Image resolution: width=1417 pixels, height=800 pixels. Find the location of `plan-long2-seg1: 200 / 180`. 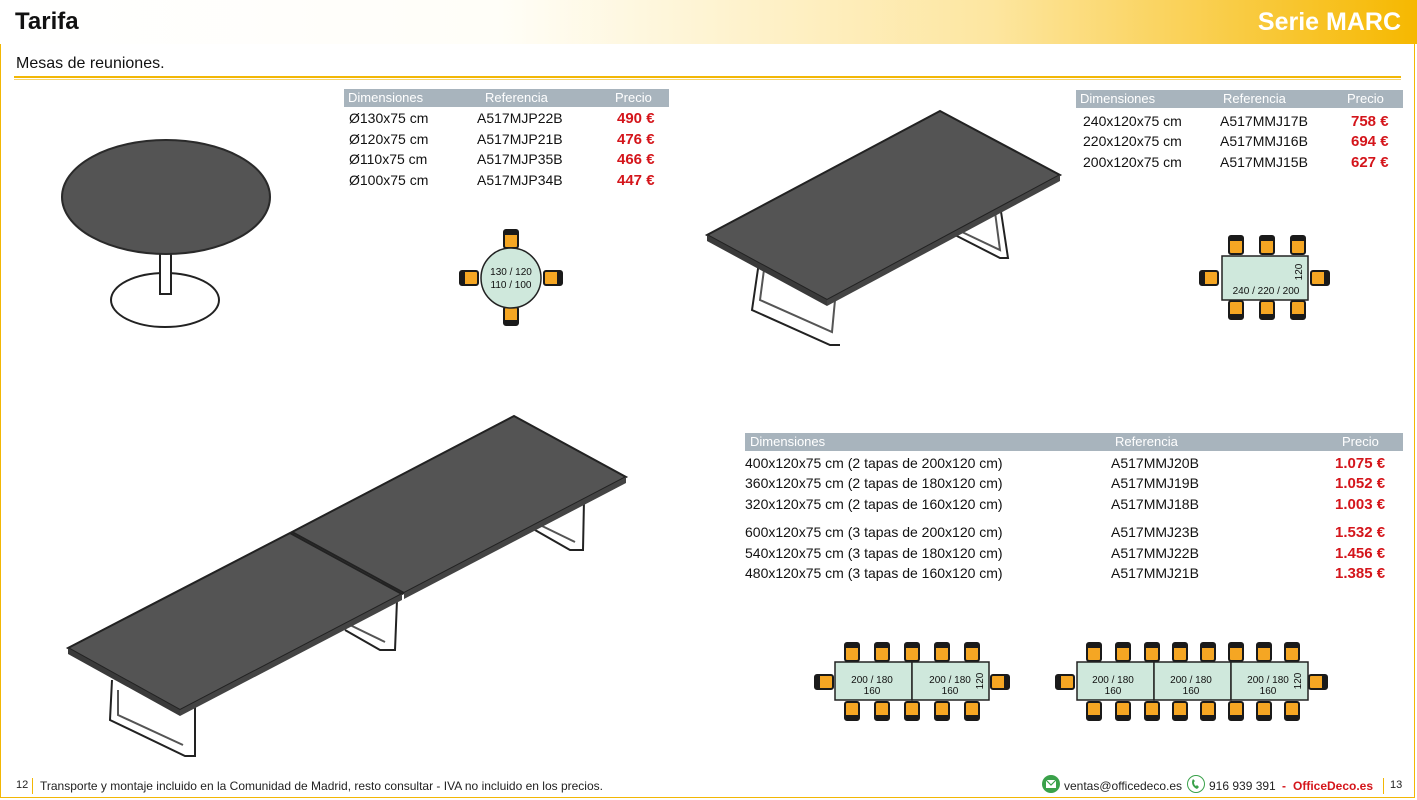

plan-long2-seg1: 200 / 180 is located at coordinates (872, 680).